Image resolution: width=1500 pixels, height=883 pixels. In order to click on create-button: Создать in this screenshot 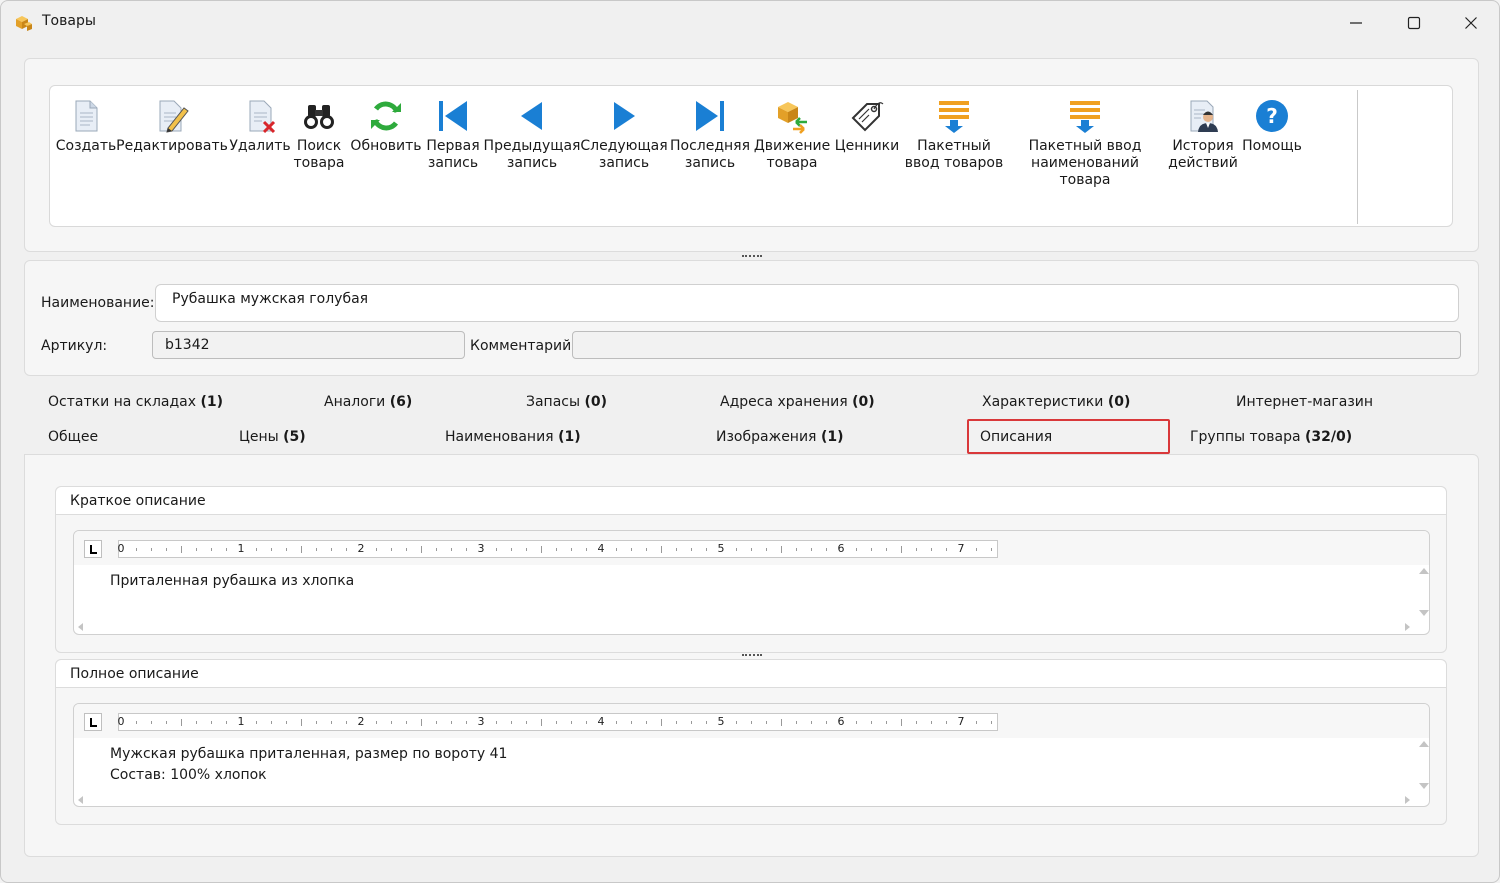, I will do `click(86, 124)`.